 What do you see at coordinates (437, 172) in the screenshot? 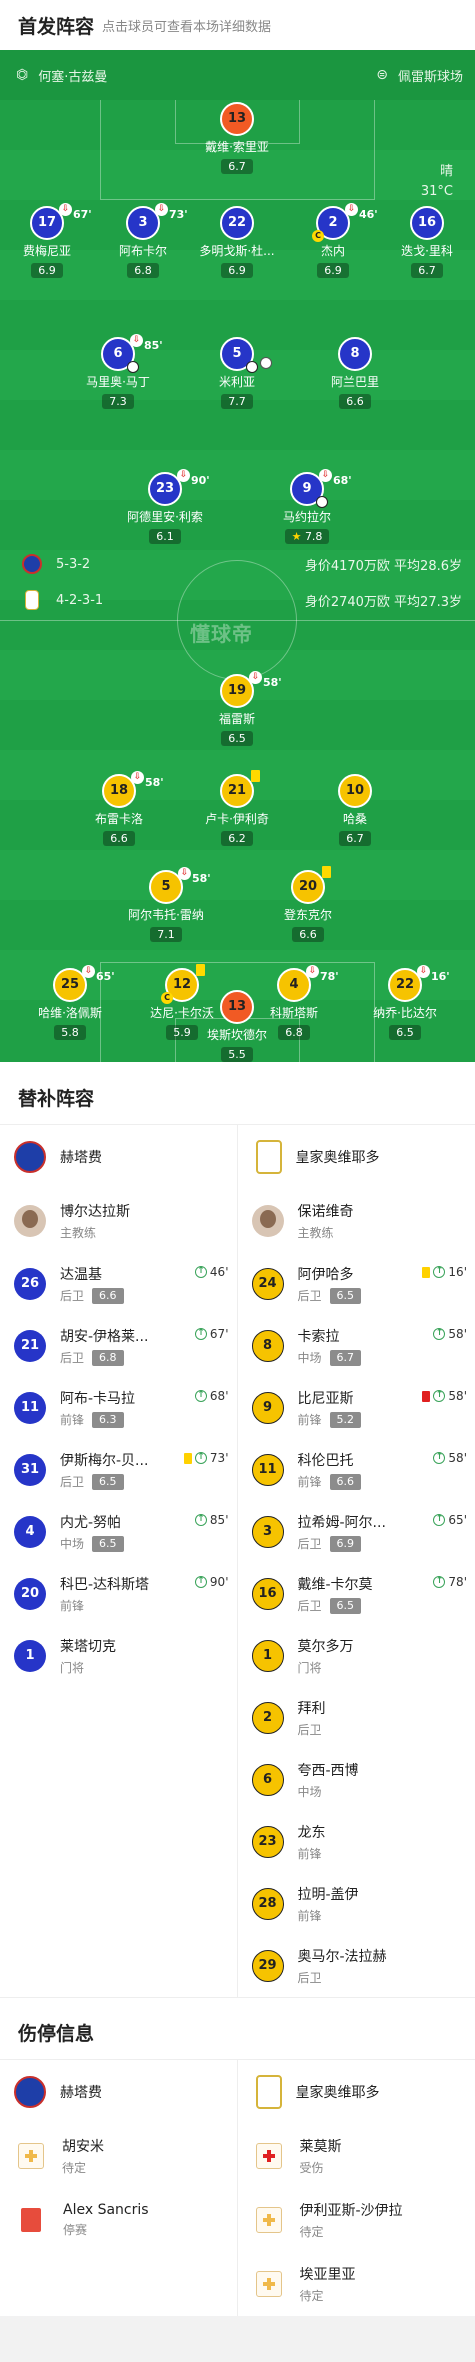
I see `weather-text: 晴` at bounding box center [437, 172].